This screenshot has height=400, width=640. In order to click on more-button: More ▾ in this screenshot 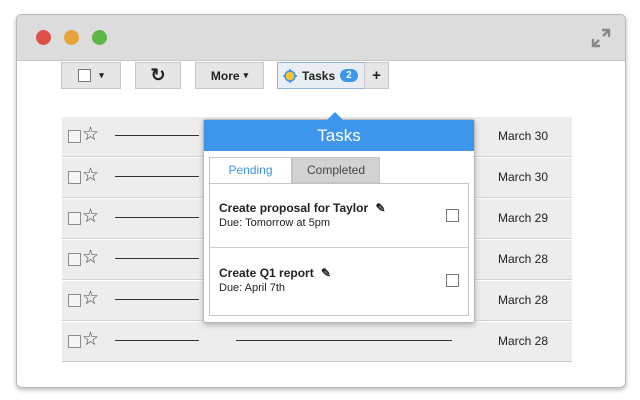, I will do `click(229, 75)`.